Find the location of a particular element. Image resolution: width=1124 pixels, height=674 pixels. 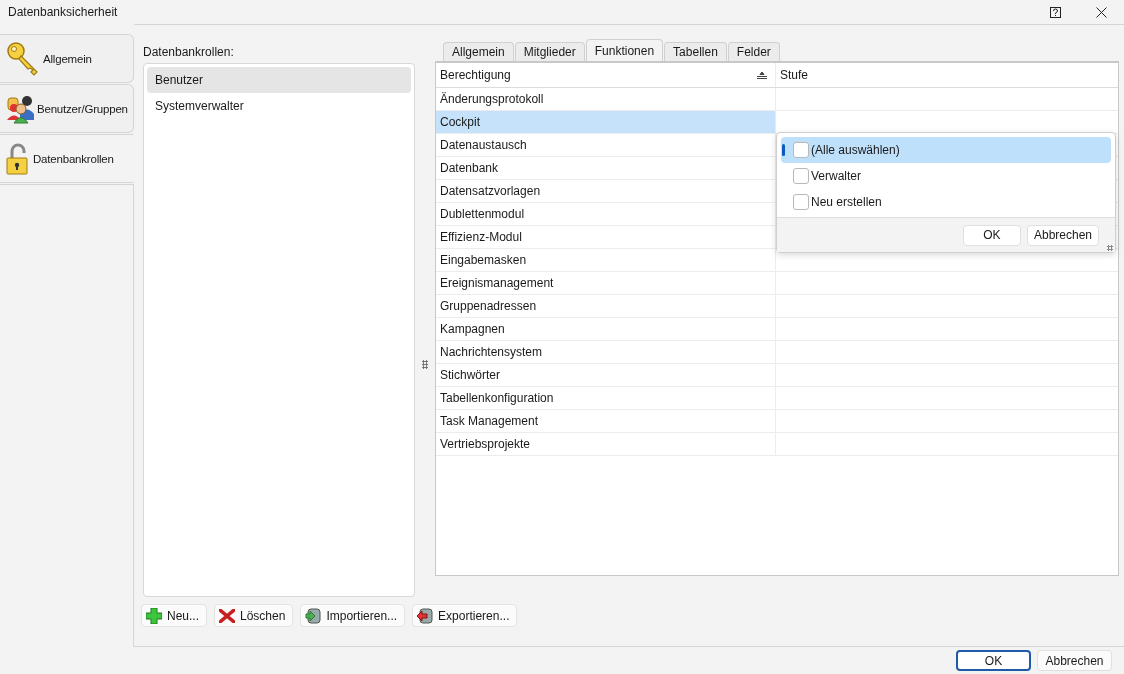

dialog-button: Abbrechen is located at coordinates (1074, 660).